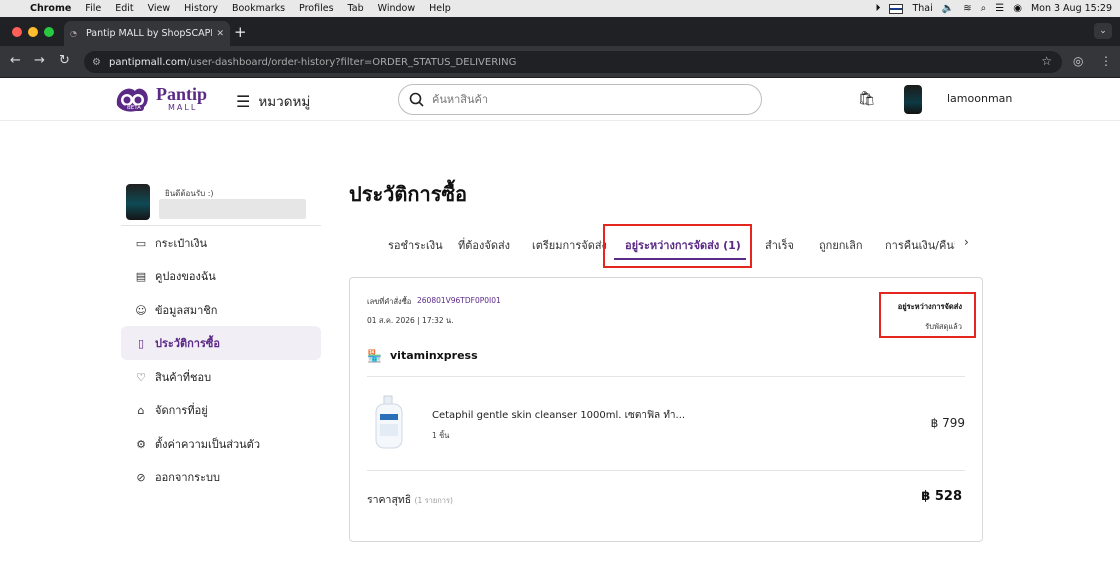 Image resolution: width=1120 pixels, height=572 pixels. Describe the element at coordinates (232, 209) in the screenshot. I see `redacted-name-bar` at that location.